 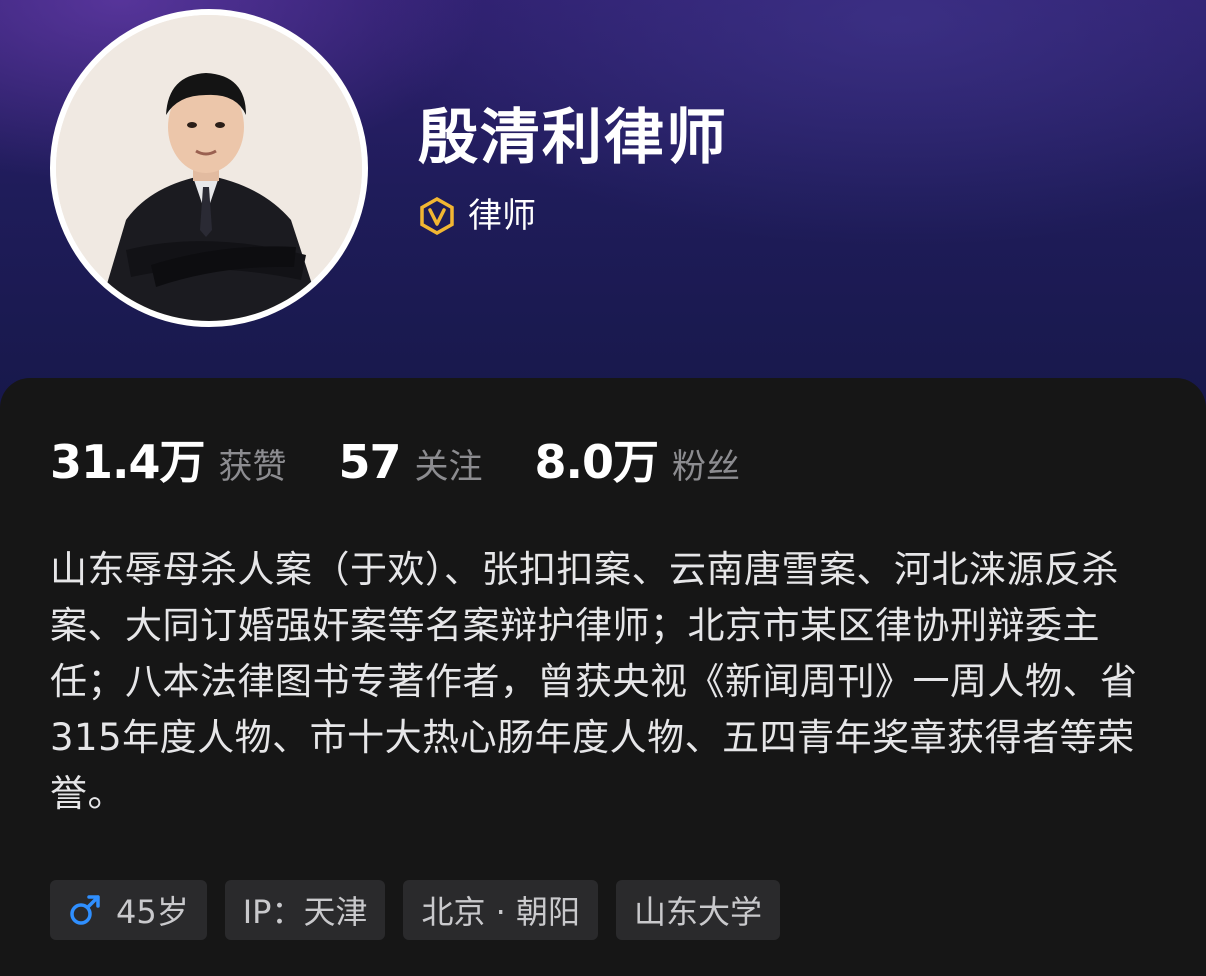 I want to click on stat-followers: 8.0万 粉丝, so click(x=638, y=459).